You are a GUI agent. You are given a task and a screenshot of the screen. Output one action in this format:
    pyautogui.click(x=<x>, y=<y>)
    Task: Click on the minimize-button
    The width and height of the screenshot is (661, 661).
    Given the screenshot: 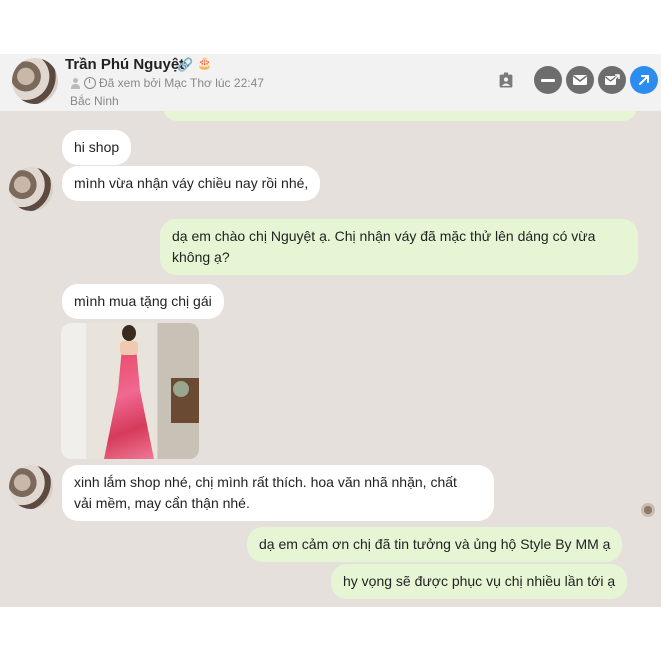 What is the action you would take?
    pyautogui.click(x=548, y=80)
    